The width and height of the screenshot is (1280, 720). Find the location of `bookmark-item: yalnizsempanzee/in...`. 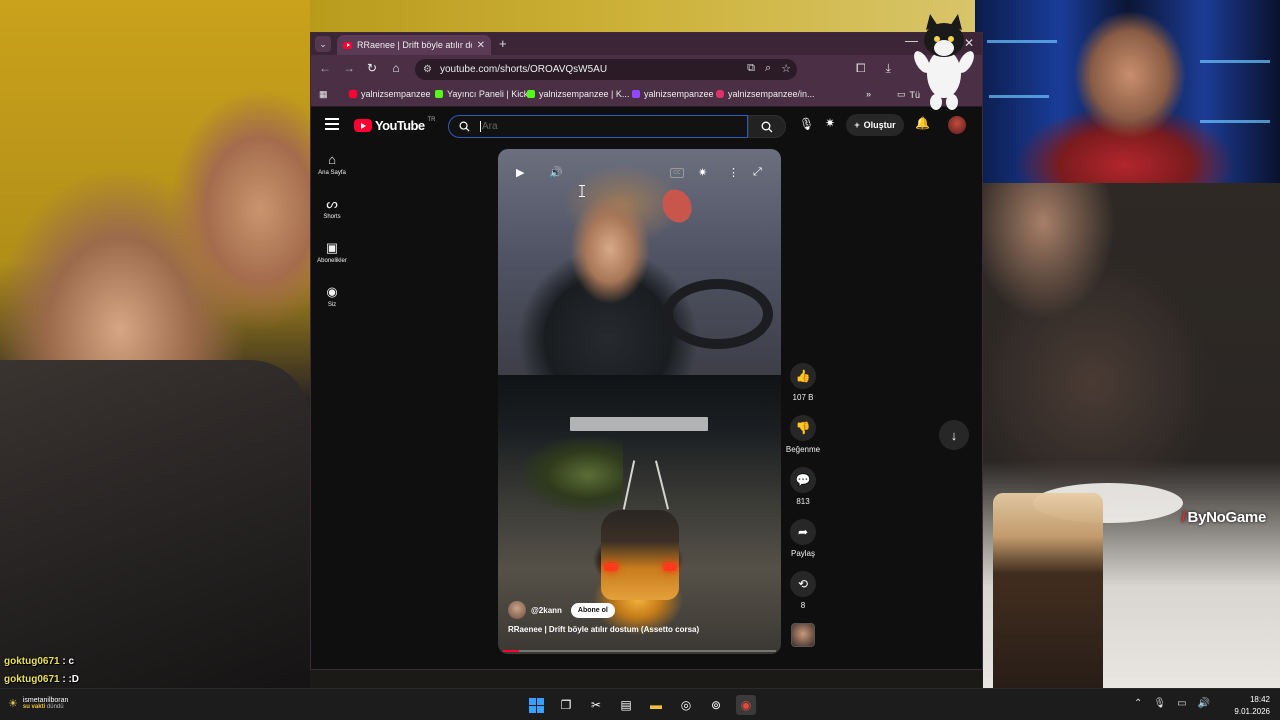

bookmark-item: yalnizsempanzee/in... is located at coordinates (765, 94).